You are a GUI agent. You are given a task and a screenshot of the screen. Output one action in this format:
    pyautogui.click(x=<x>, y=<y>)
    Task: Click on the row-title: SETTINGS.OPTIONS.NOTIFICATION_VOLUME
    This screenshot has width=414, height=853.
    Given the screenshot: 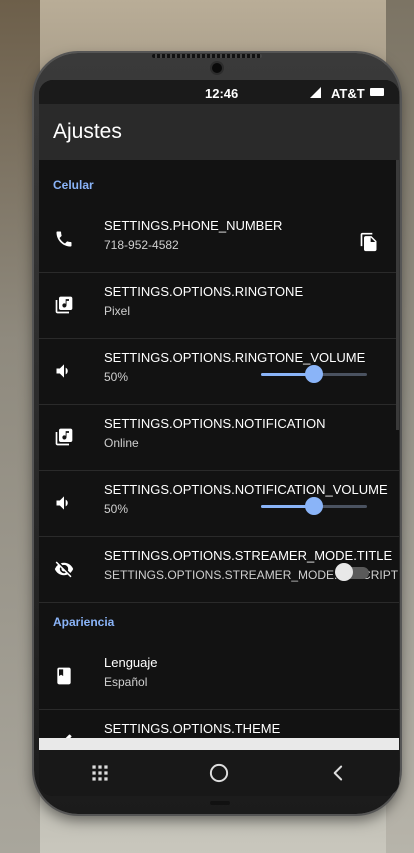 What is the action you would take?
    pyautogui.click(x=246, y=489)
    